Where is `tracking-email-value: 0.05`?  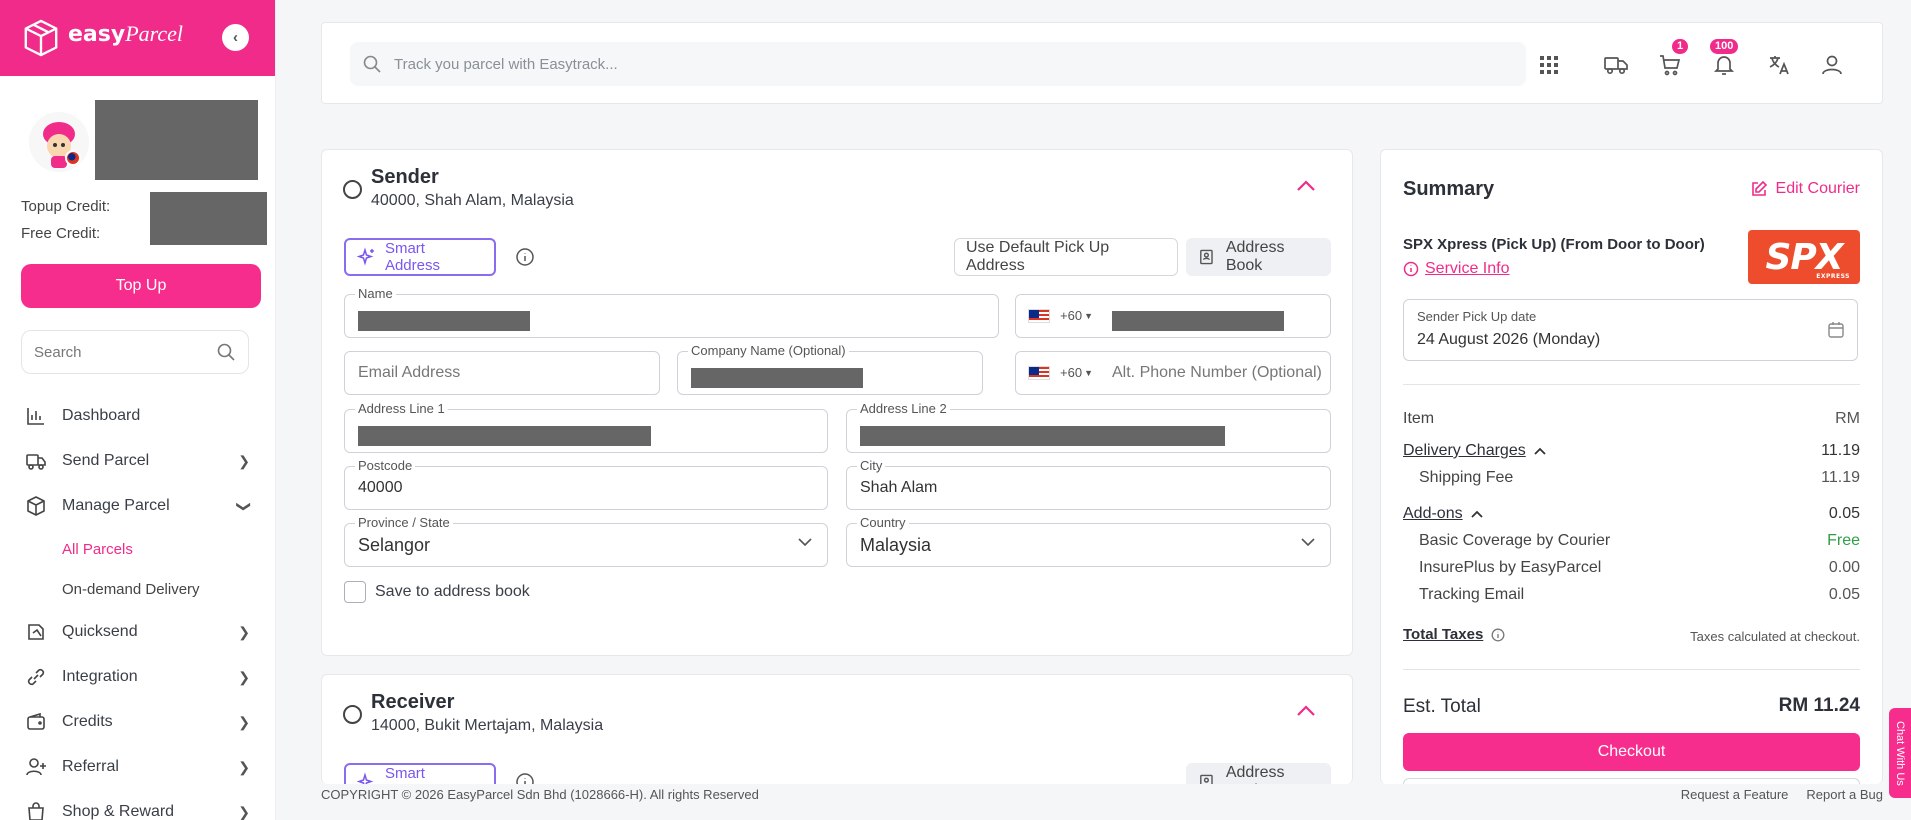
tracking-email-value: 0.05 is located at coordinates (1844, 594).